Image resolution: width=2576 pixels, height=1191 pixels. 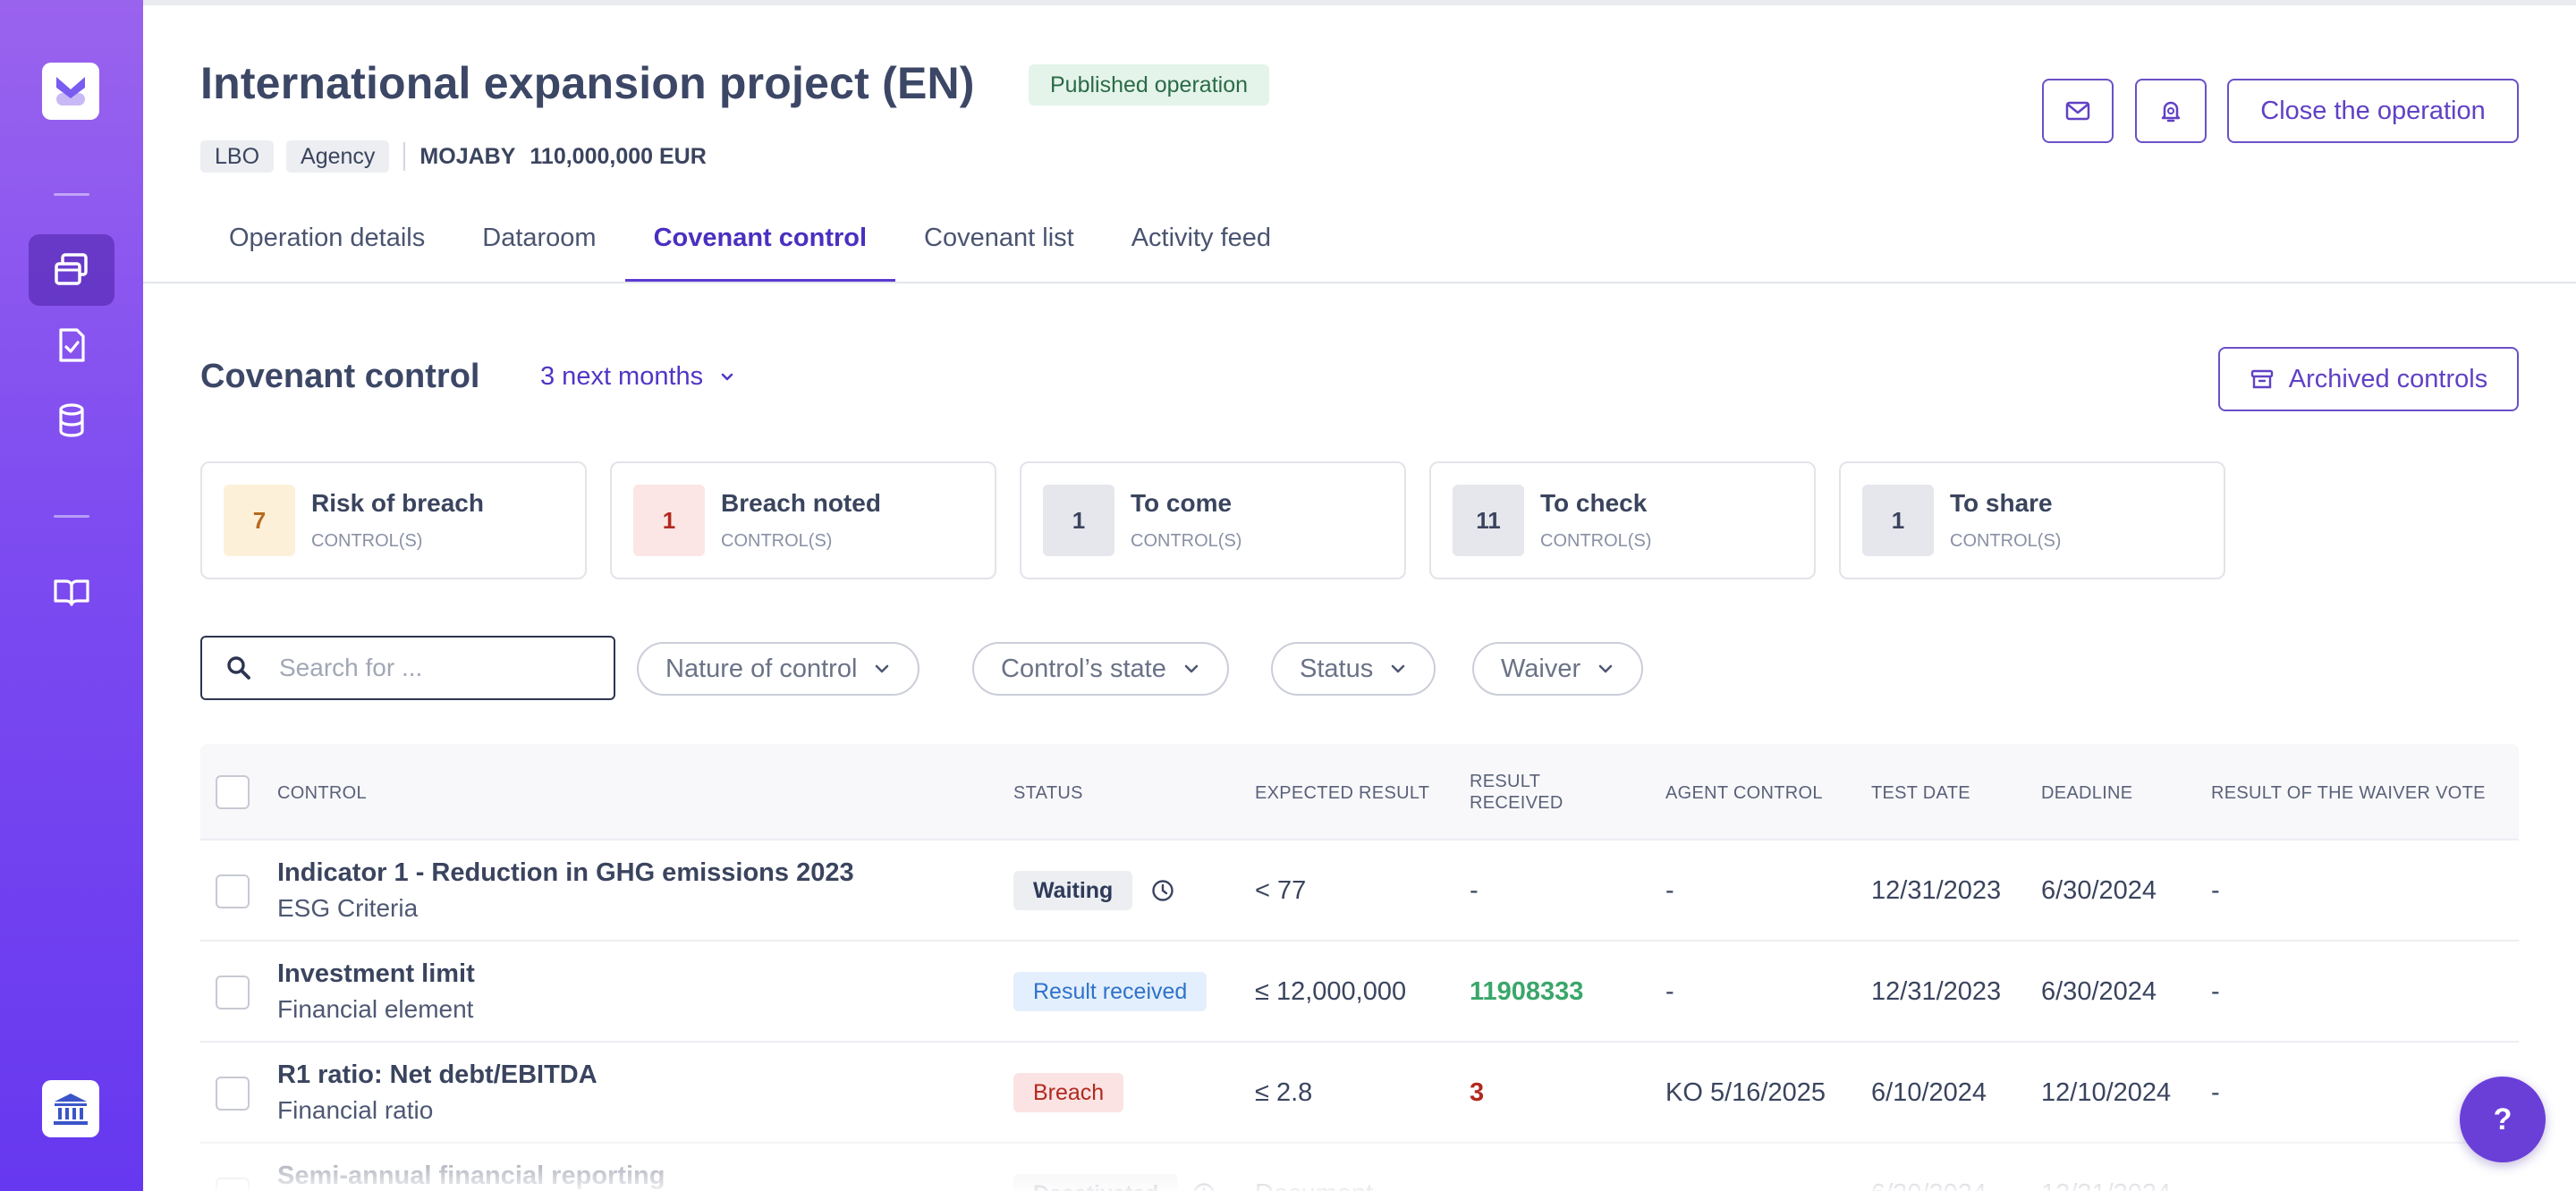 What do you see at coordinates (1281, 890) in the screenshot?
I see `expected-result: < 77` at bounding box center [1281, 890].